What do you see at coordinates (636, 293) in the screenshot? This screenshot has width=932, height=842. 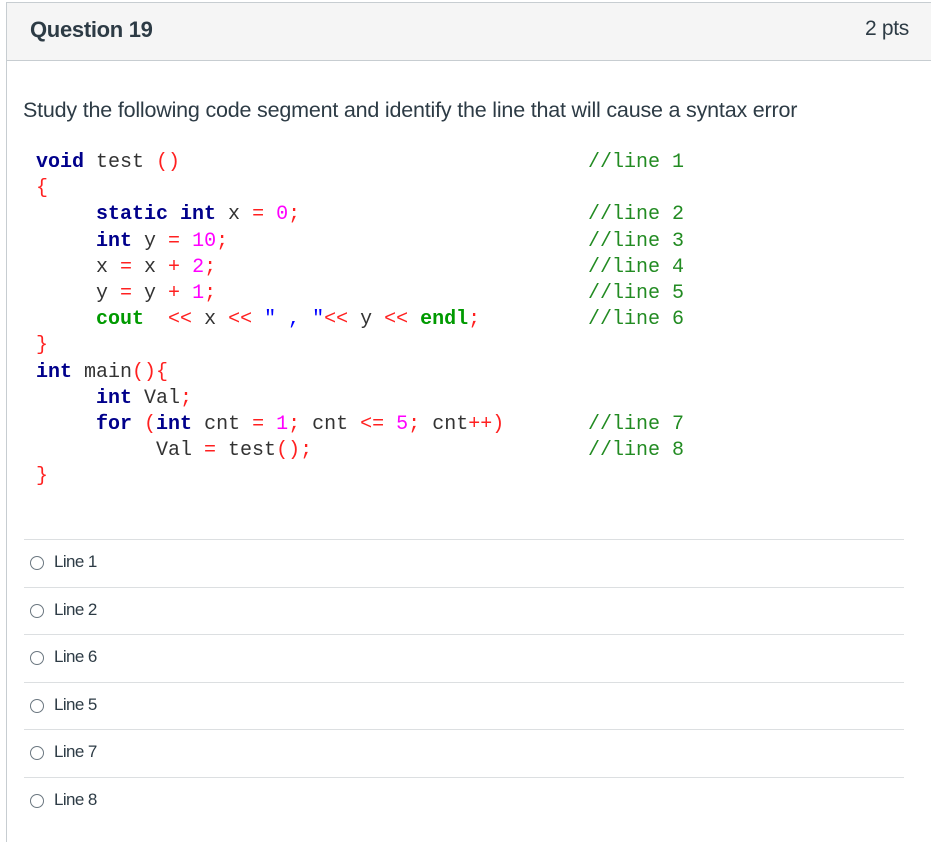 I see `code-comment: //line 5` at bounding box center [636, 293].